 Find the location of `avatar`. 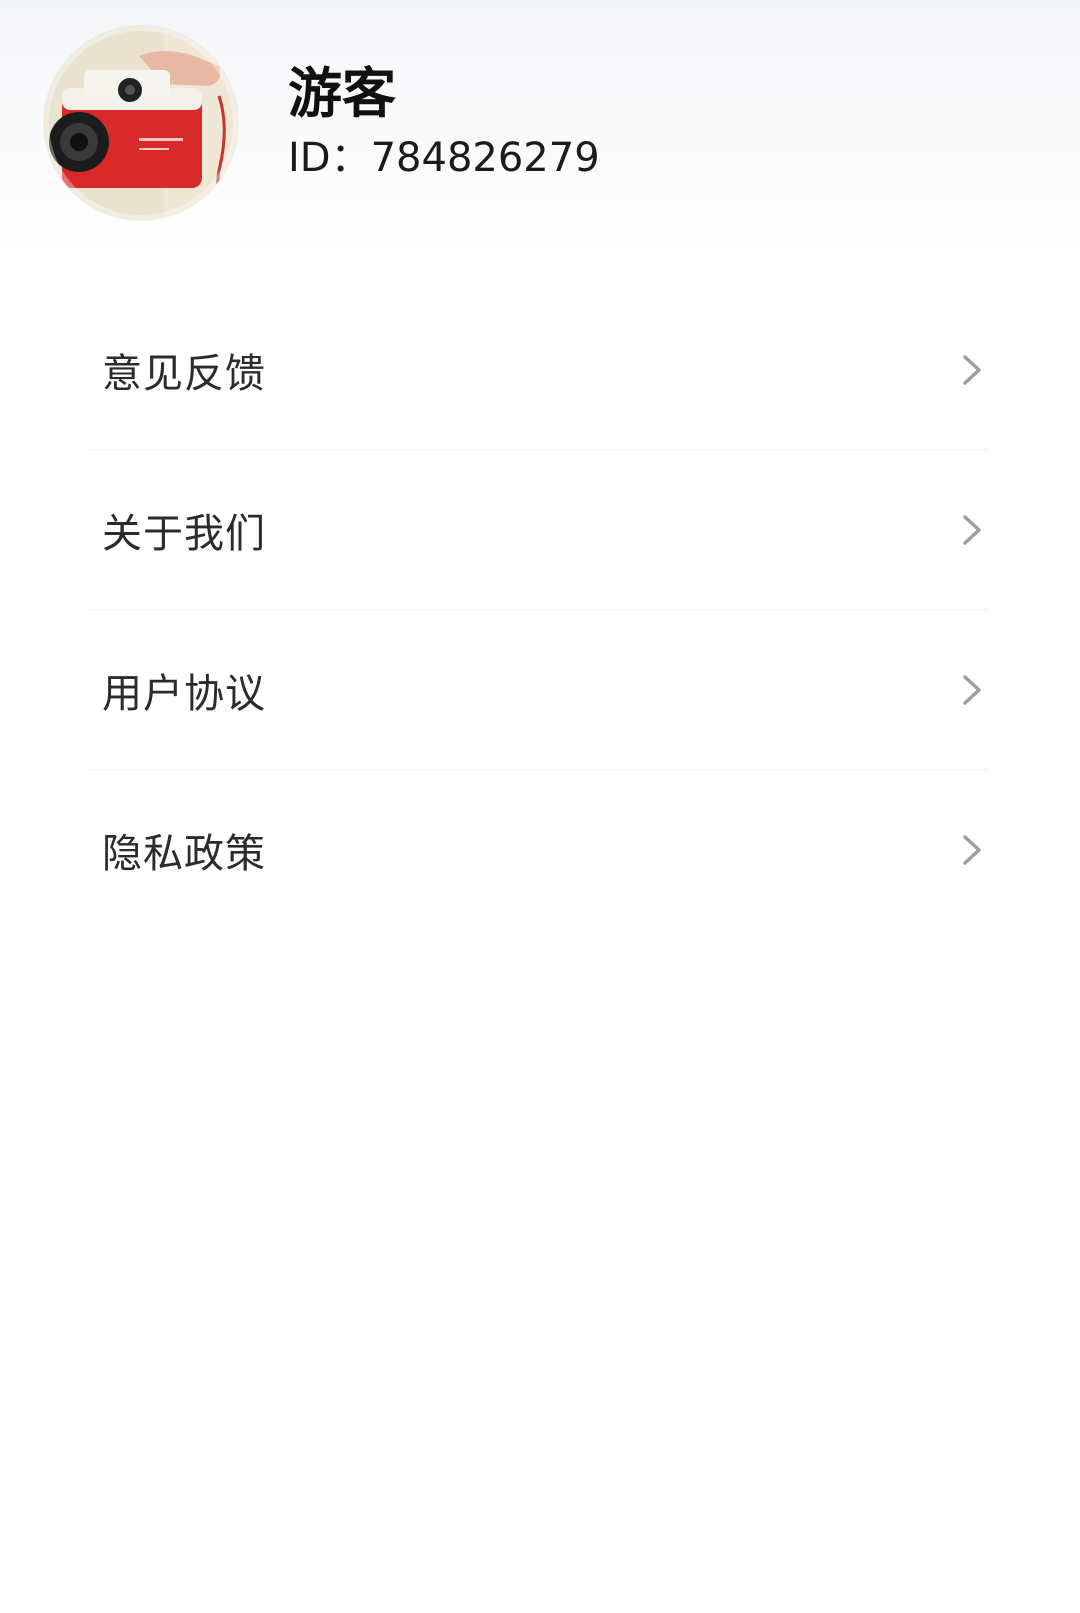

avatar is located at coordinates (141, 123).